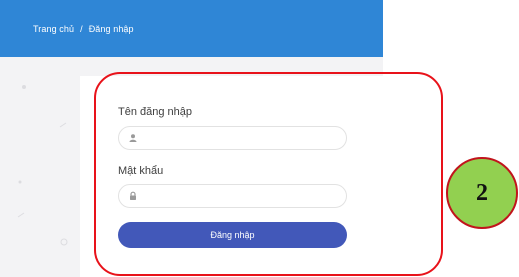 The width and height of the screenshot is (519, 277). What do you see at coordinates (482, 193) in the screenshot?
I see `step-number-badge: 2` at bounding box center [482, 193].